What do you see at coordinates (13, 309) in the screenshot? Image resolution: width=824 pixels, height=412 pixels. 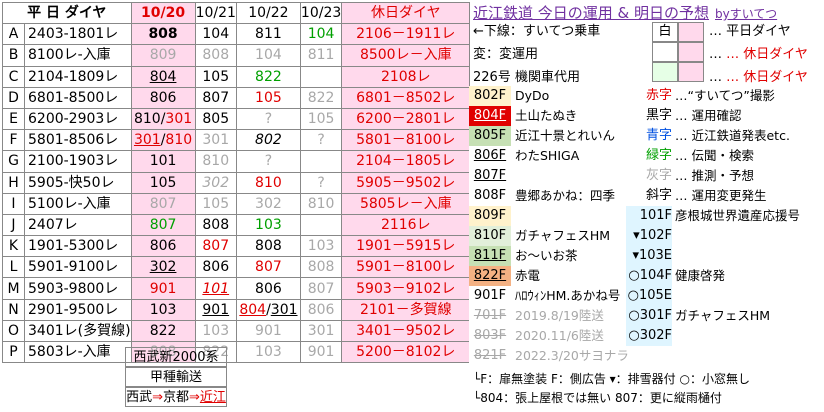 I see `row-id: N` at bounding box center [13, 309].